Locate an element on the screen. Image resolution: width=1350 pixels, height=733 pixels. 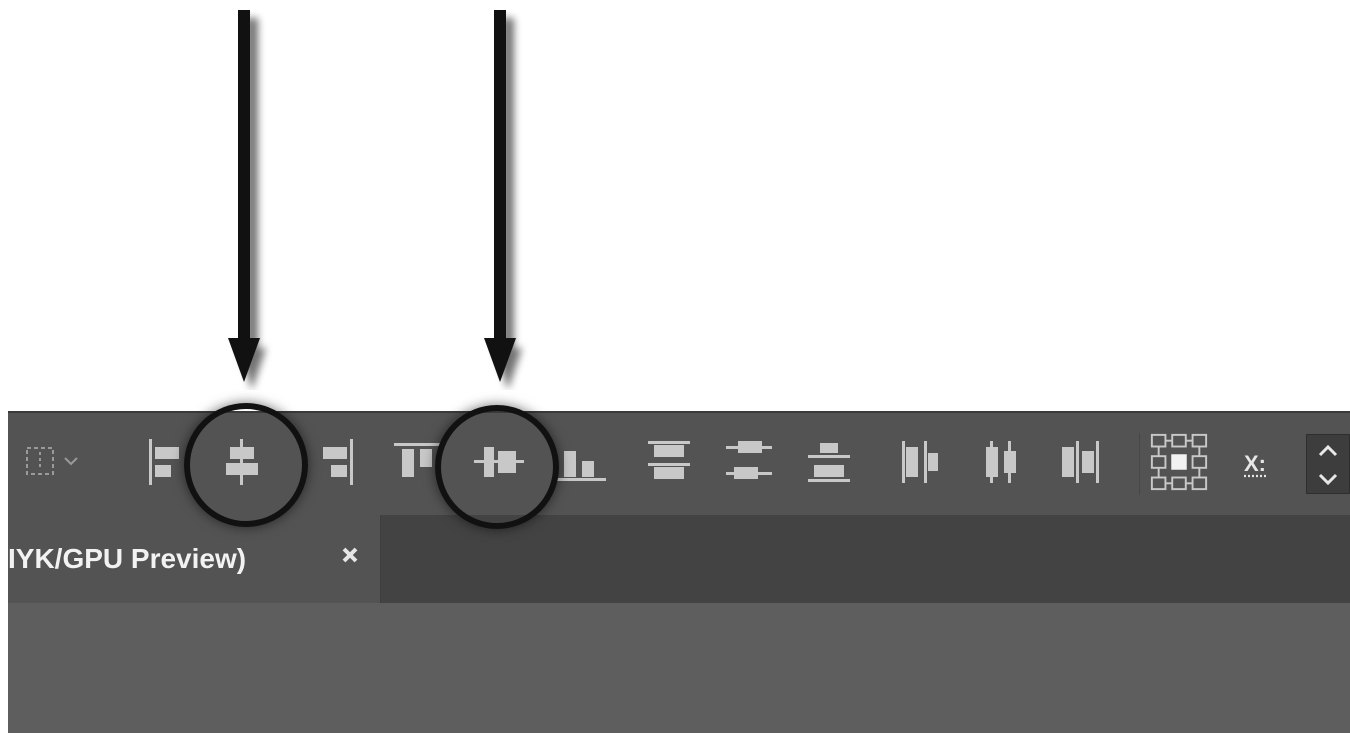
horizontal-distribute-left-button is located at coordinates (921, 462).